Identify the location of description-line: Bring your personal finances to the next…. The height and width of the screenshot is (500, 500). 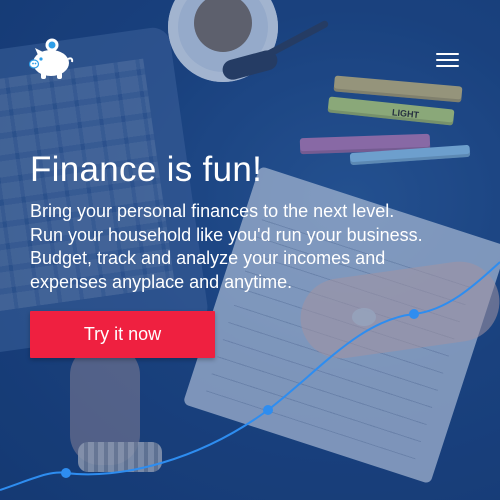
(212, 211).